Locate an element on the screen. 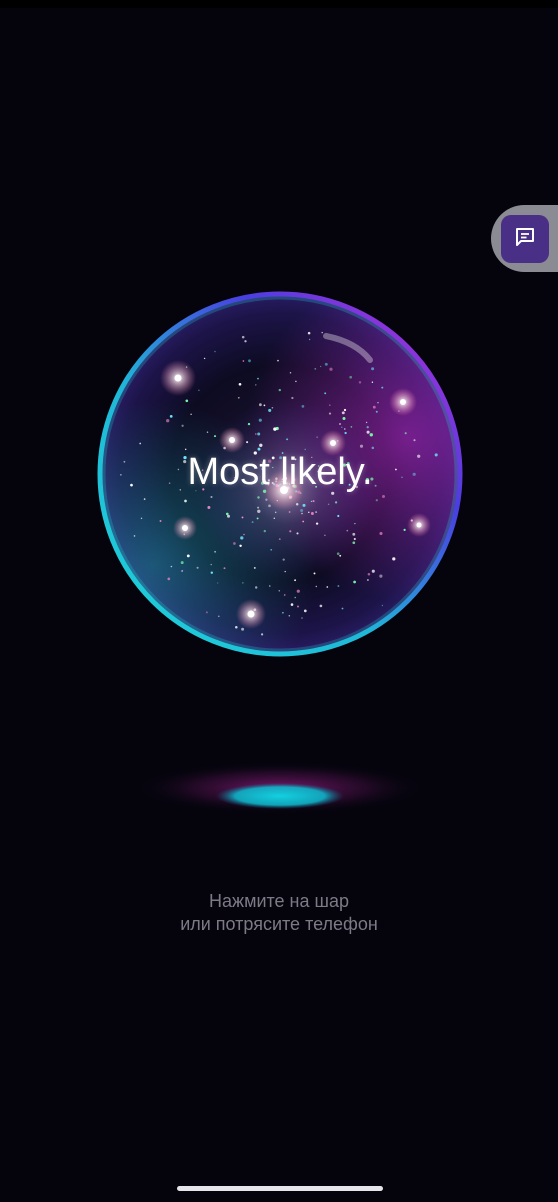  feedback-tab is located at coordinates (524, 238).